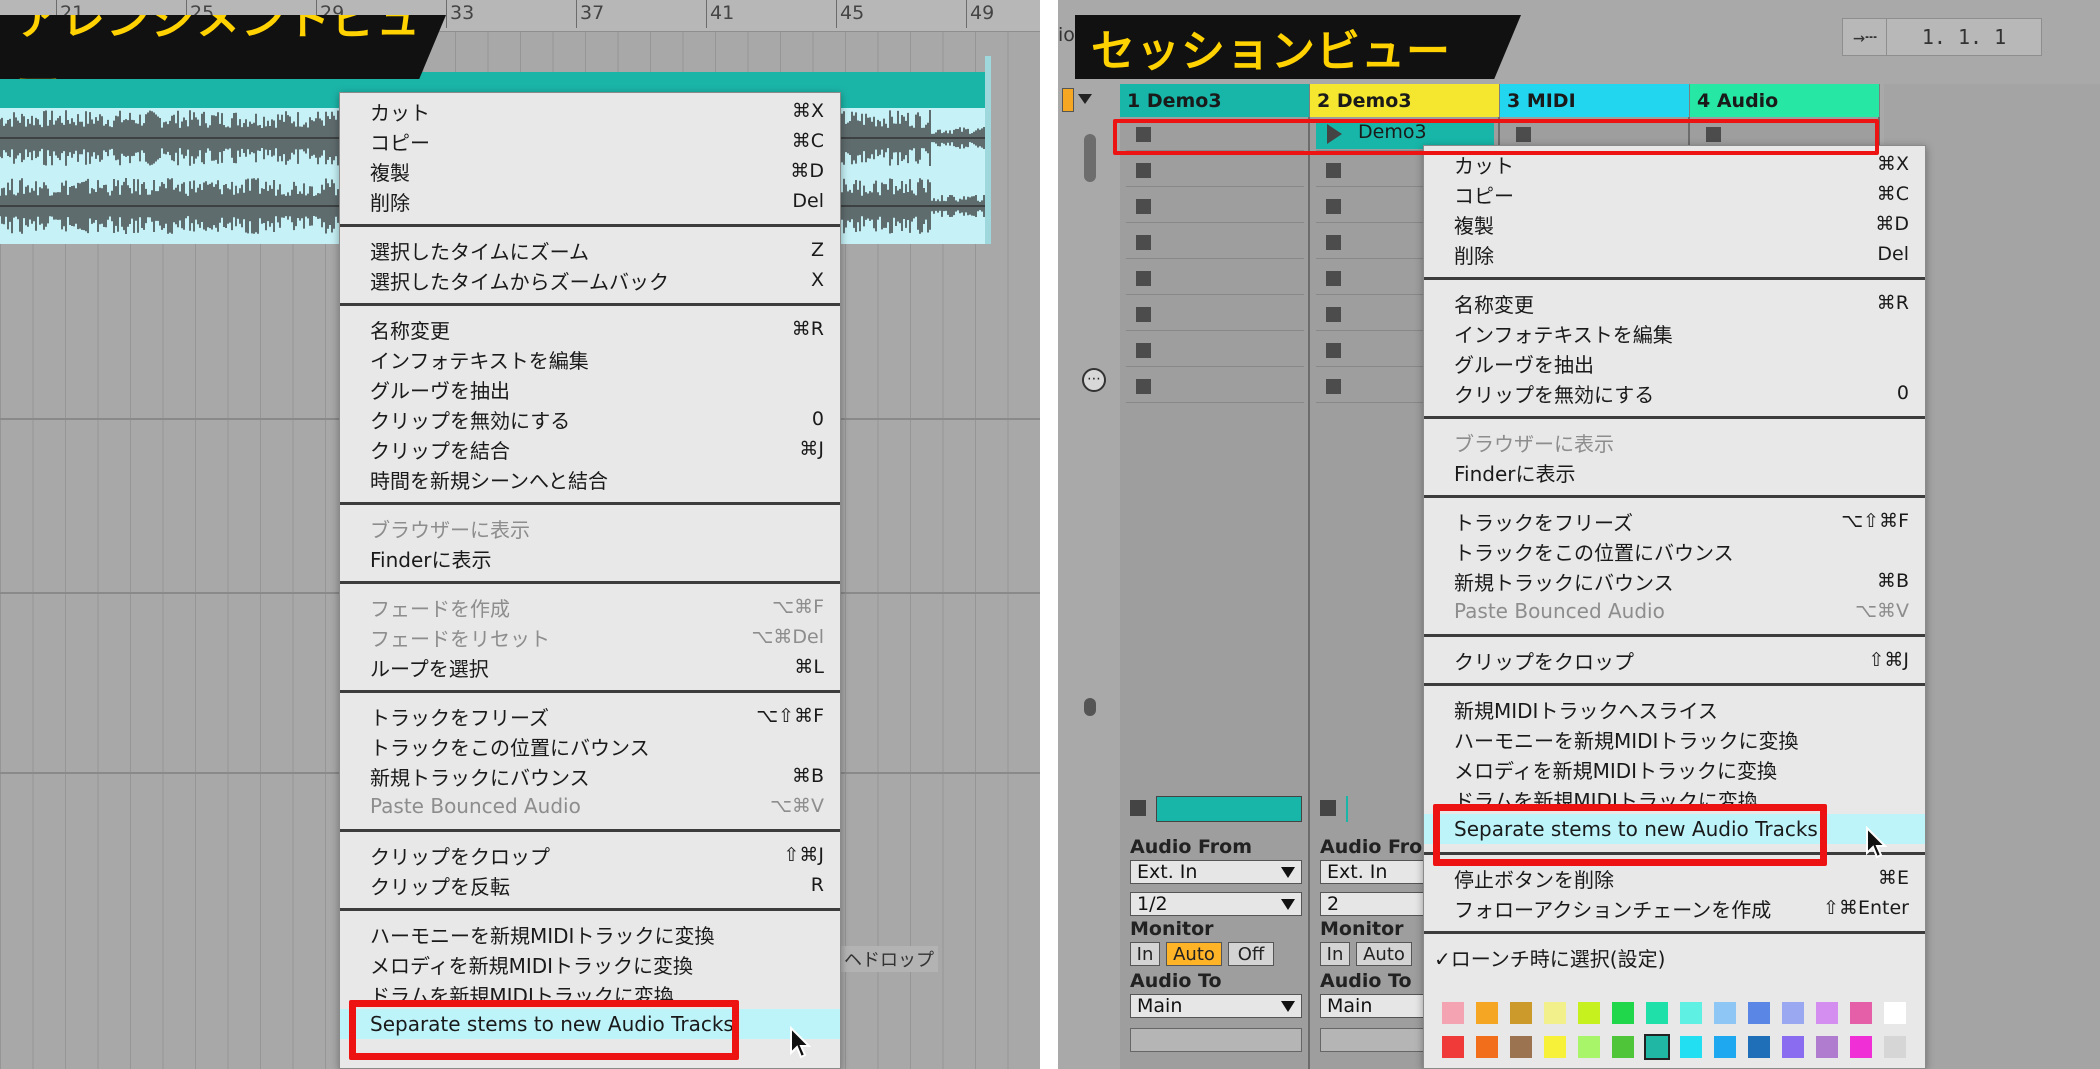  What do you see at coordinates (1085, 99) in the screenshot?
I see `chevron-down-icon` at bounding box center [1085, 99].